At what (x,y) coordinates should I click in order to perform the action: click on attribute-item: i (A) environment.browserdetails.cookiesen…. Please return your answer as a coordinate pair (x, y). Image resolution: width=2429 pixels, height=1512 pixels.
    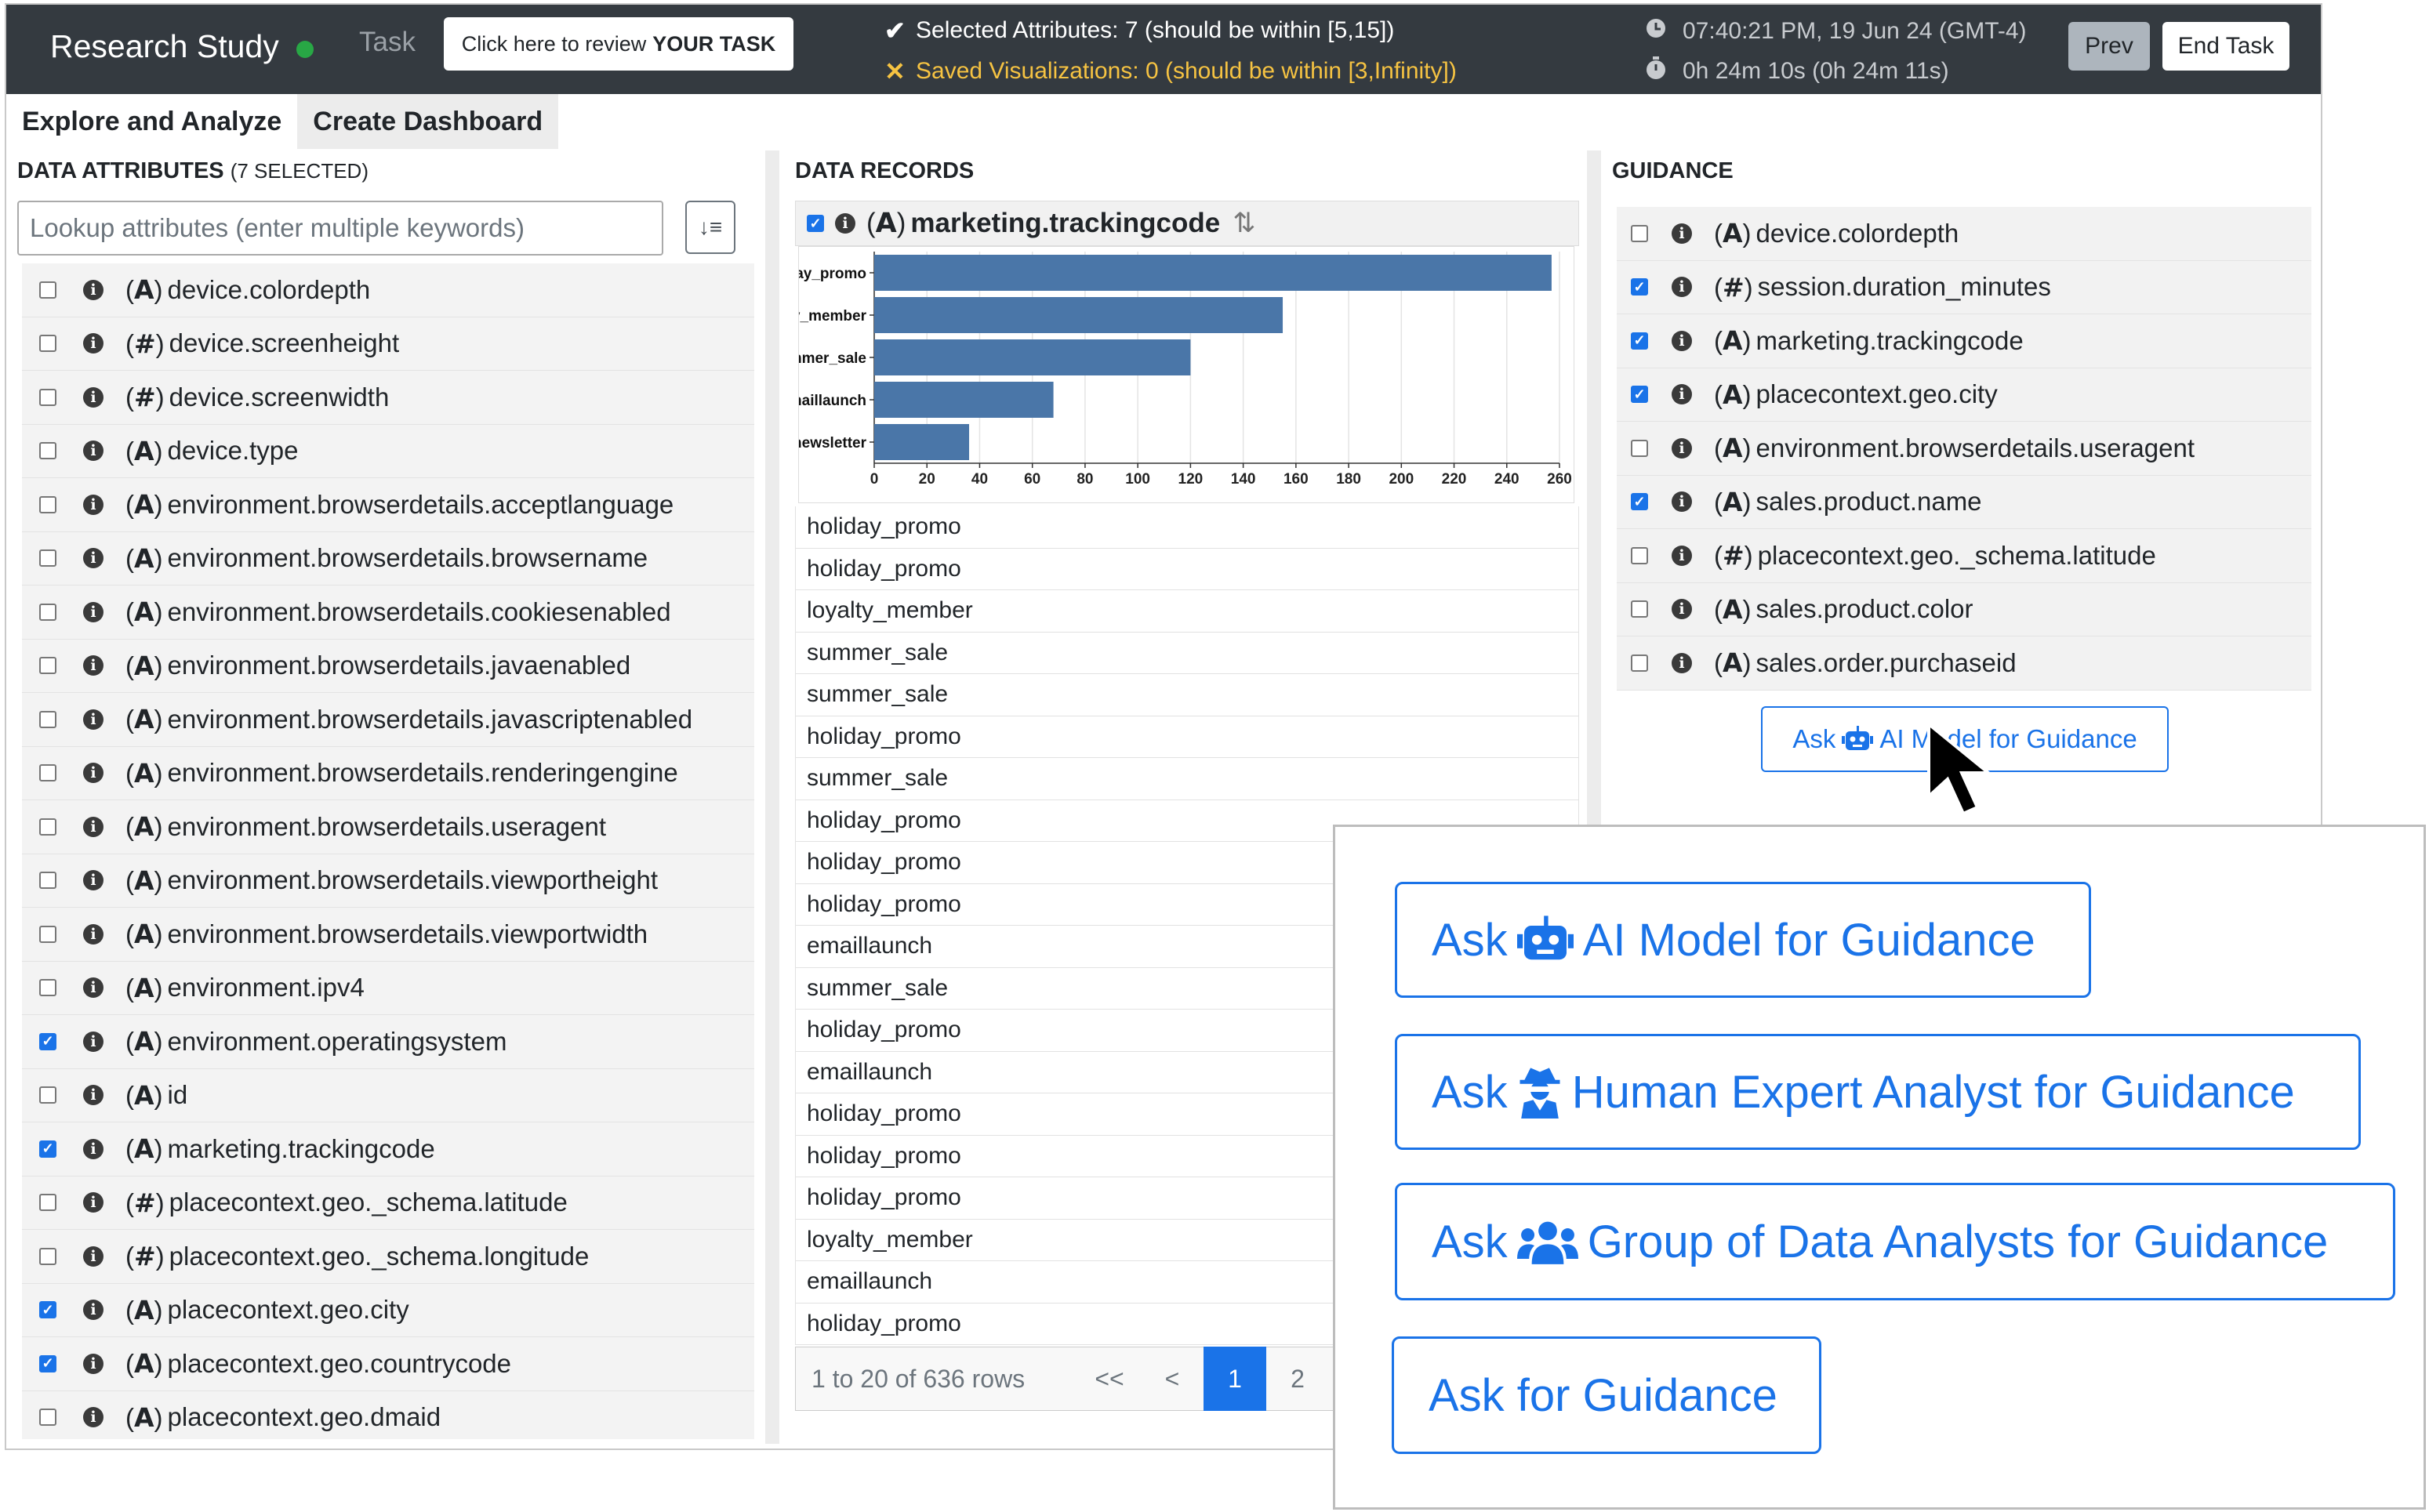
    Looking at the image, I should click on (388, 613).